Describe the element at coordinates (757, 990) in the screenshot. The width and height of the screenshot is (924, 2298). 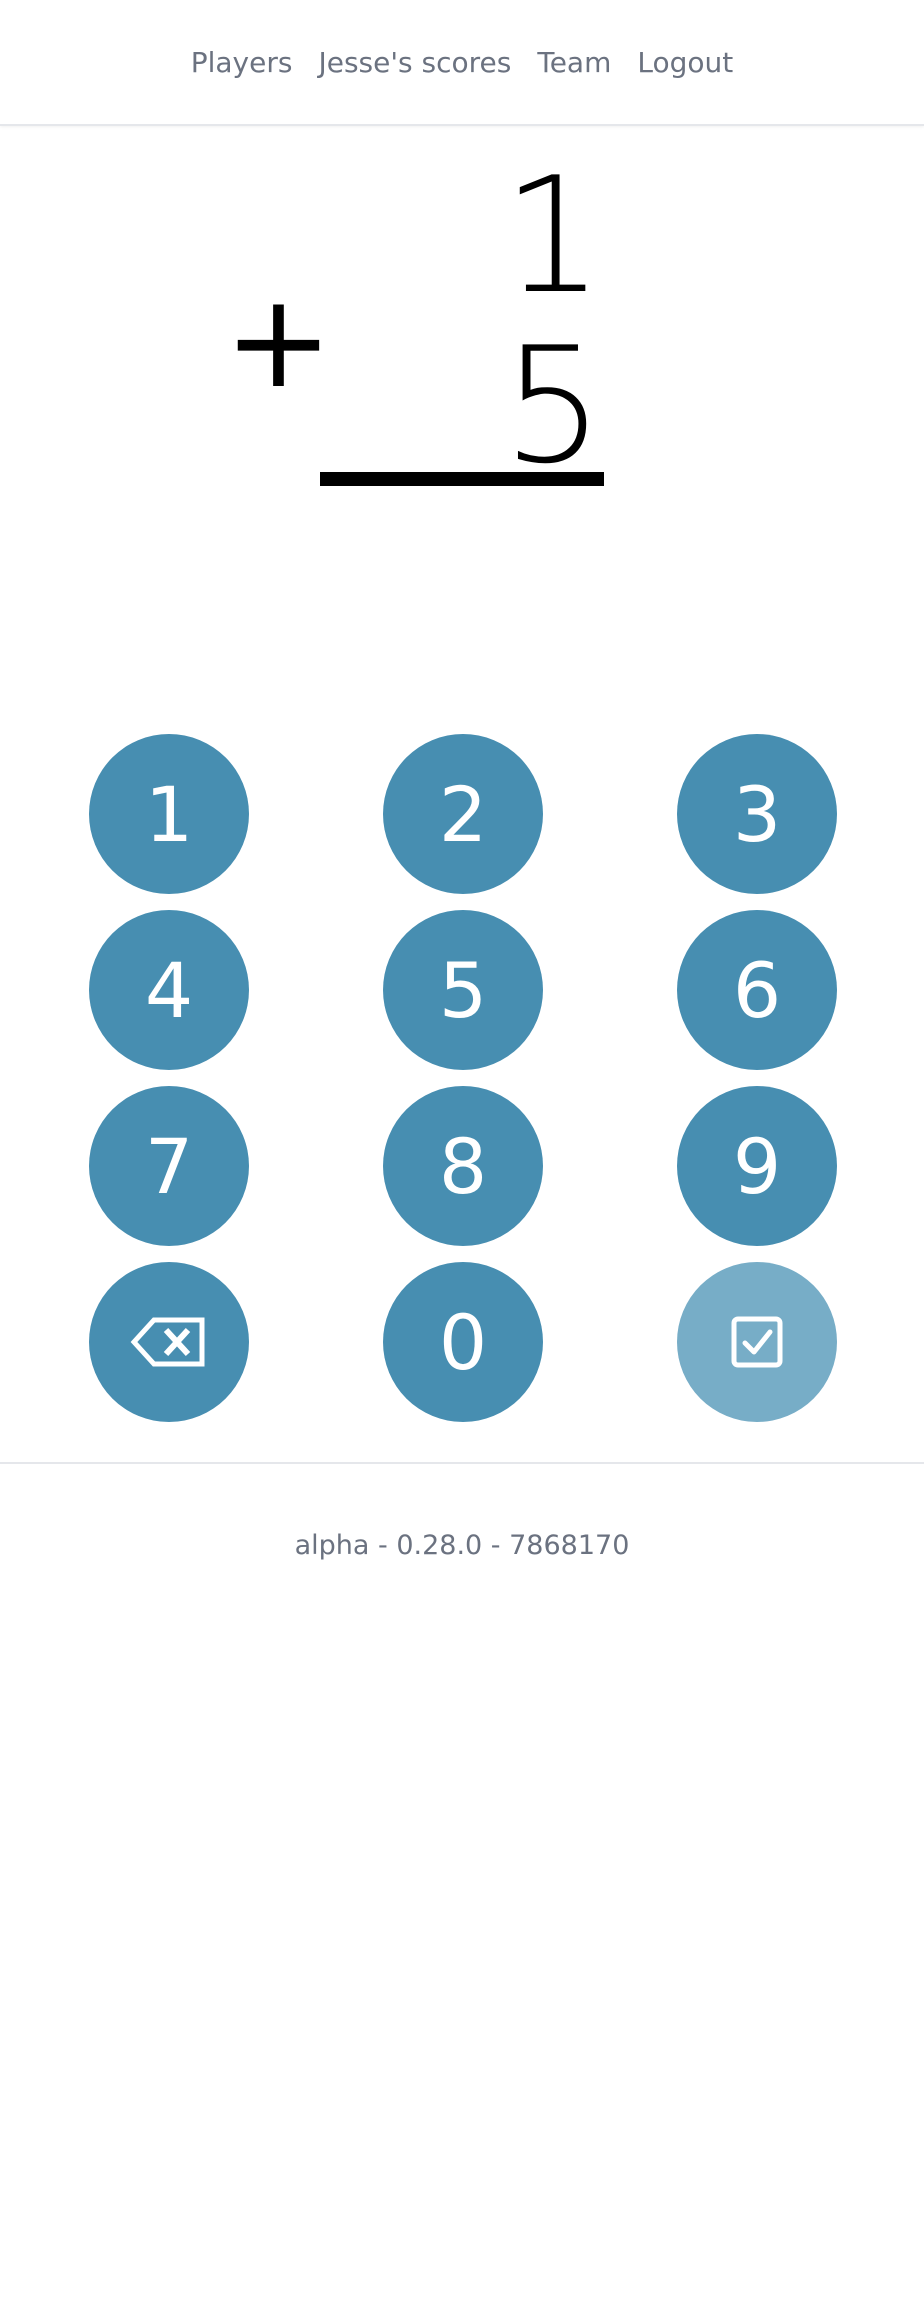
I see `key-6: 6` at that location.